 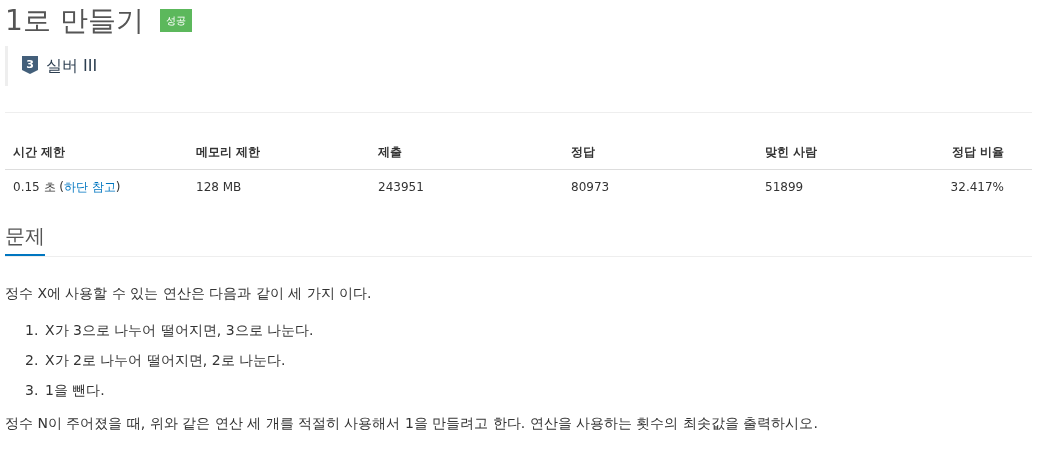 I want to click on column-header: 맞힌 사람, so click(x=837, y=152).